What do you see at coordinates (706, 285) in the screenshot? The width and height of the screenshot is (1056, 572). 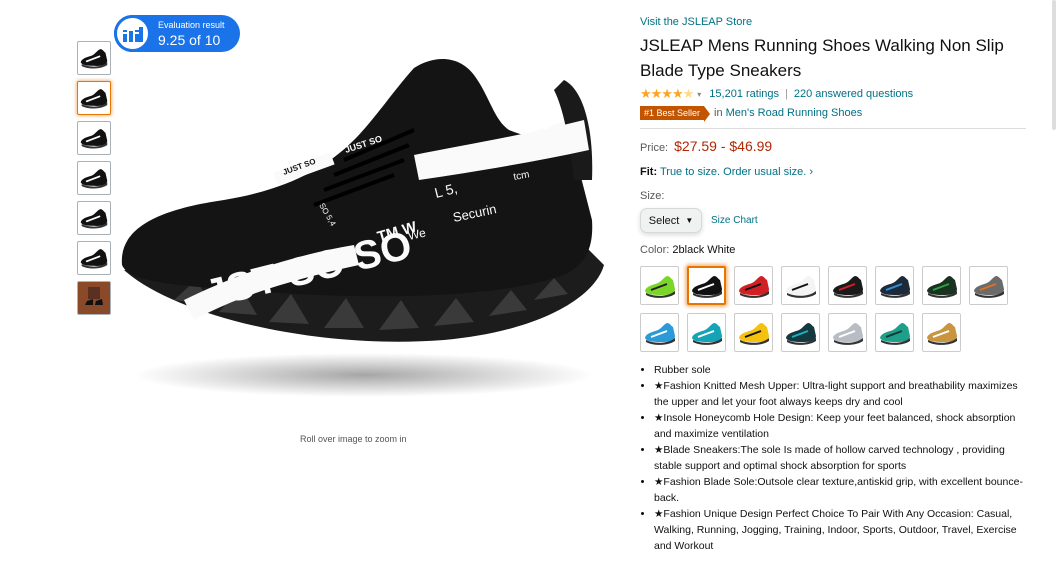 I see `color-swatch-2black-white` at bounding box center [706, 285].